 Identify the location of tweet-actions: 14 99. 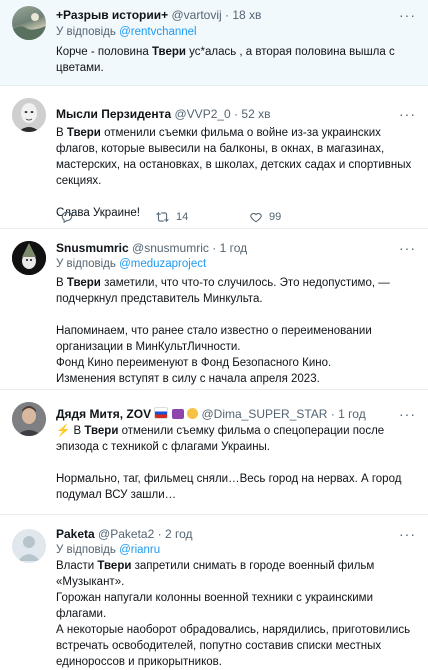
(206, 218).